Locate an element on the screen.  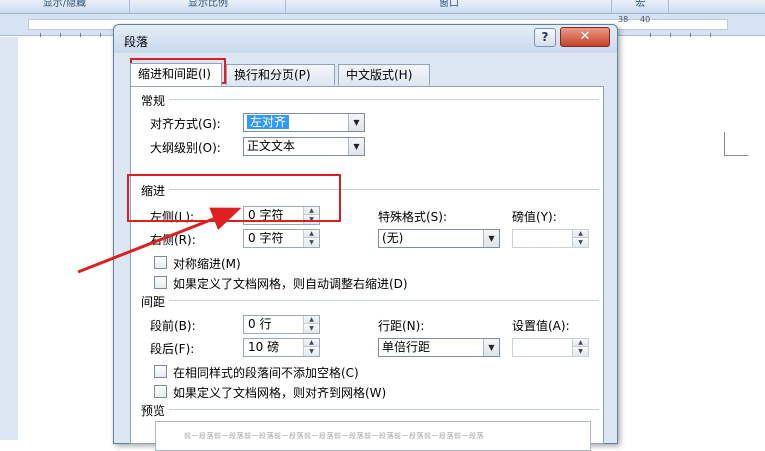
annotation-arrow-icon is located at coordinates (159, 240).